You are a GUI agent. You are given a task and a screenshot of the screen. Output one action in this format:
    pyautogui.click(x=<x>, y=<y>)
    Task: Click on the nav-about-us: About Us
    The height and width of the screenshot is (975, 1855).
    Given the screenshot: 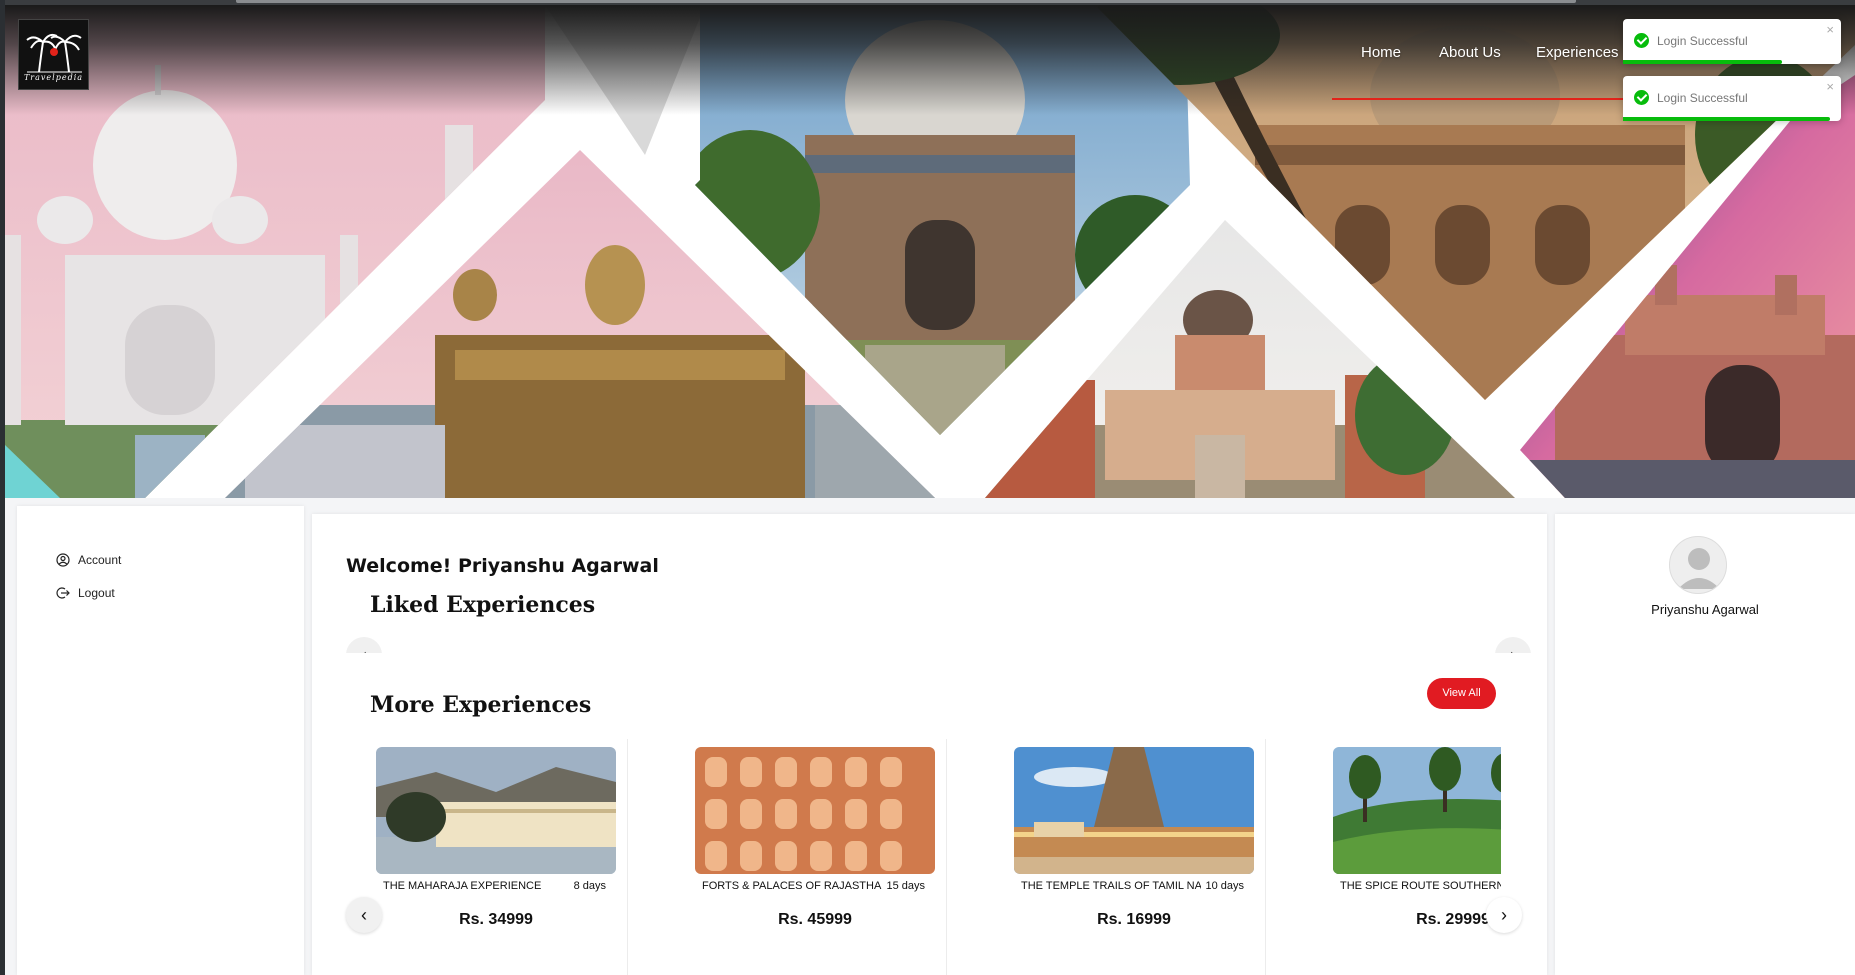 What is the action you would take?
    pyautogui.click(x=1470, y=52)
    